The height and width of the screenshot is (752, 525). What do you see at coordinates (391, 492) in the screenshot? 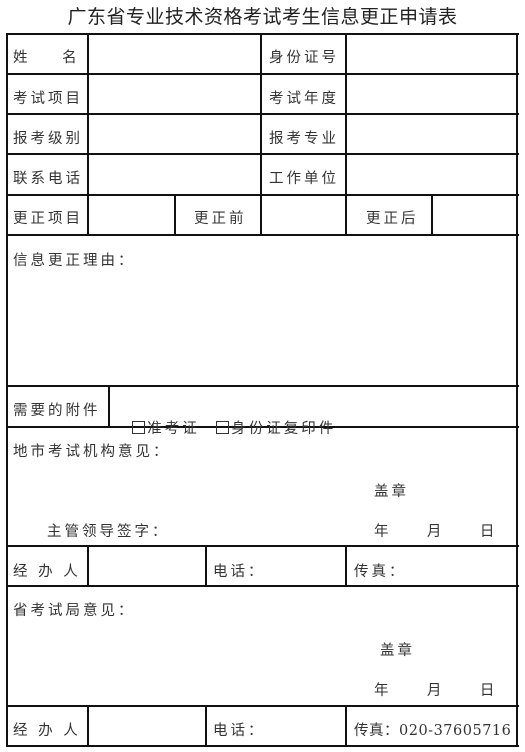
I see `city-seal-label: 盖章` at bounding box center [391, 492].